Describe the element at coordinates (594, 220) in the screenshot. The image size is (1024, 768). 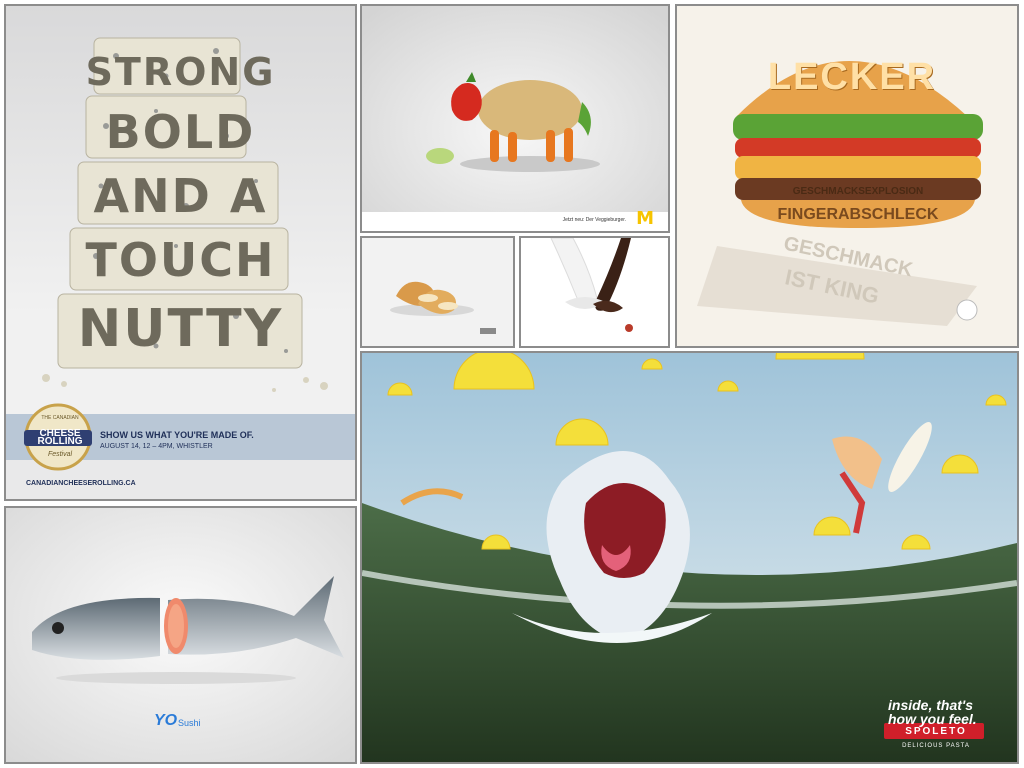
I see `veggie-caption: Jetzt neu: Der Veggieburger.` at that location.